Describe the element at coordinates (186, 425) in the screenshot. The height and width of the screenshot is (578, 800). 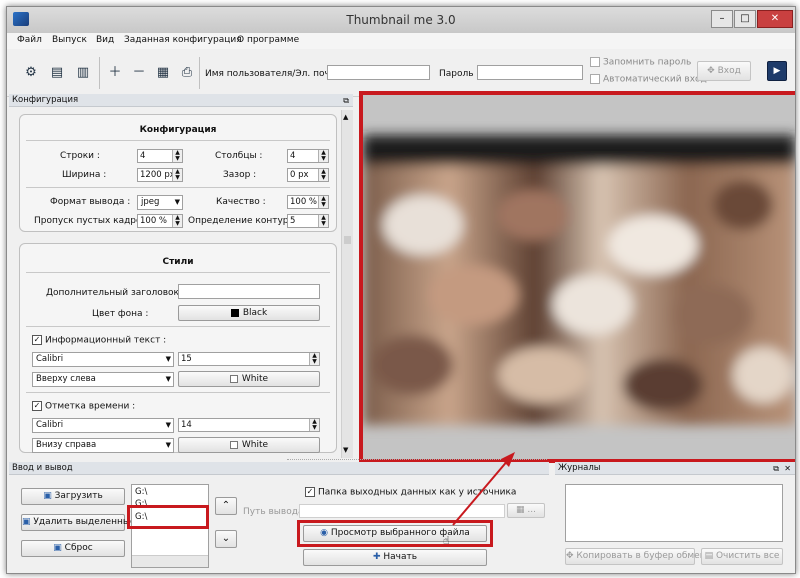
I see `ts-size-value: 14` at that location.